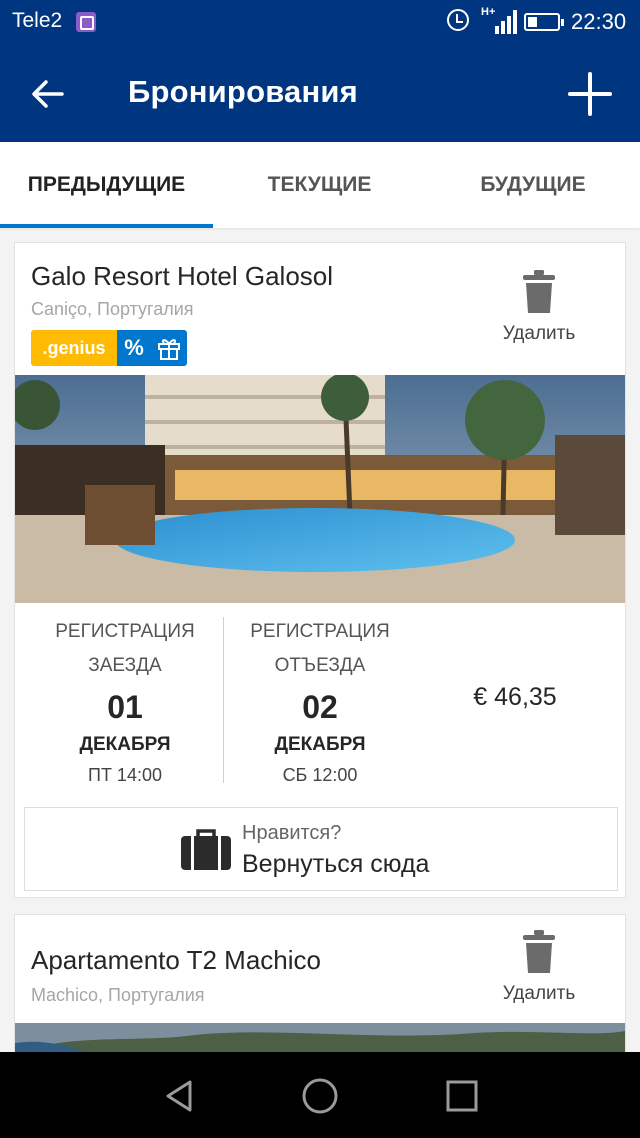 This screenshot has width=640, height=1138. What do you see at coordinates (206, 849) in the screenshot?
I see `suitcase-icon` at bounding box center [206, 849].